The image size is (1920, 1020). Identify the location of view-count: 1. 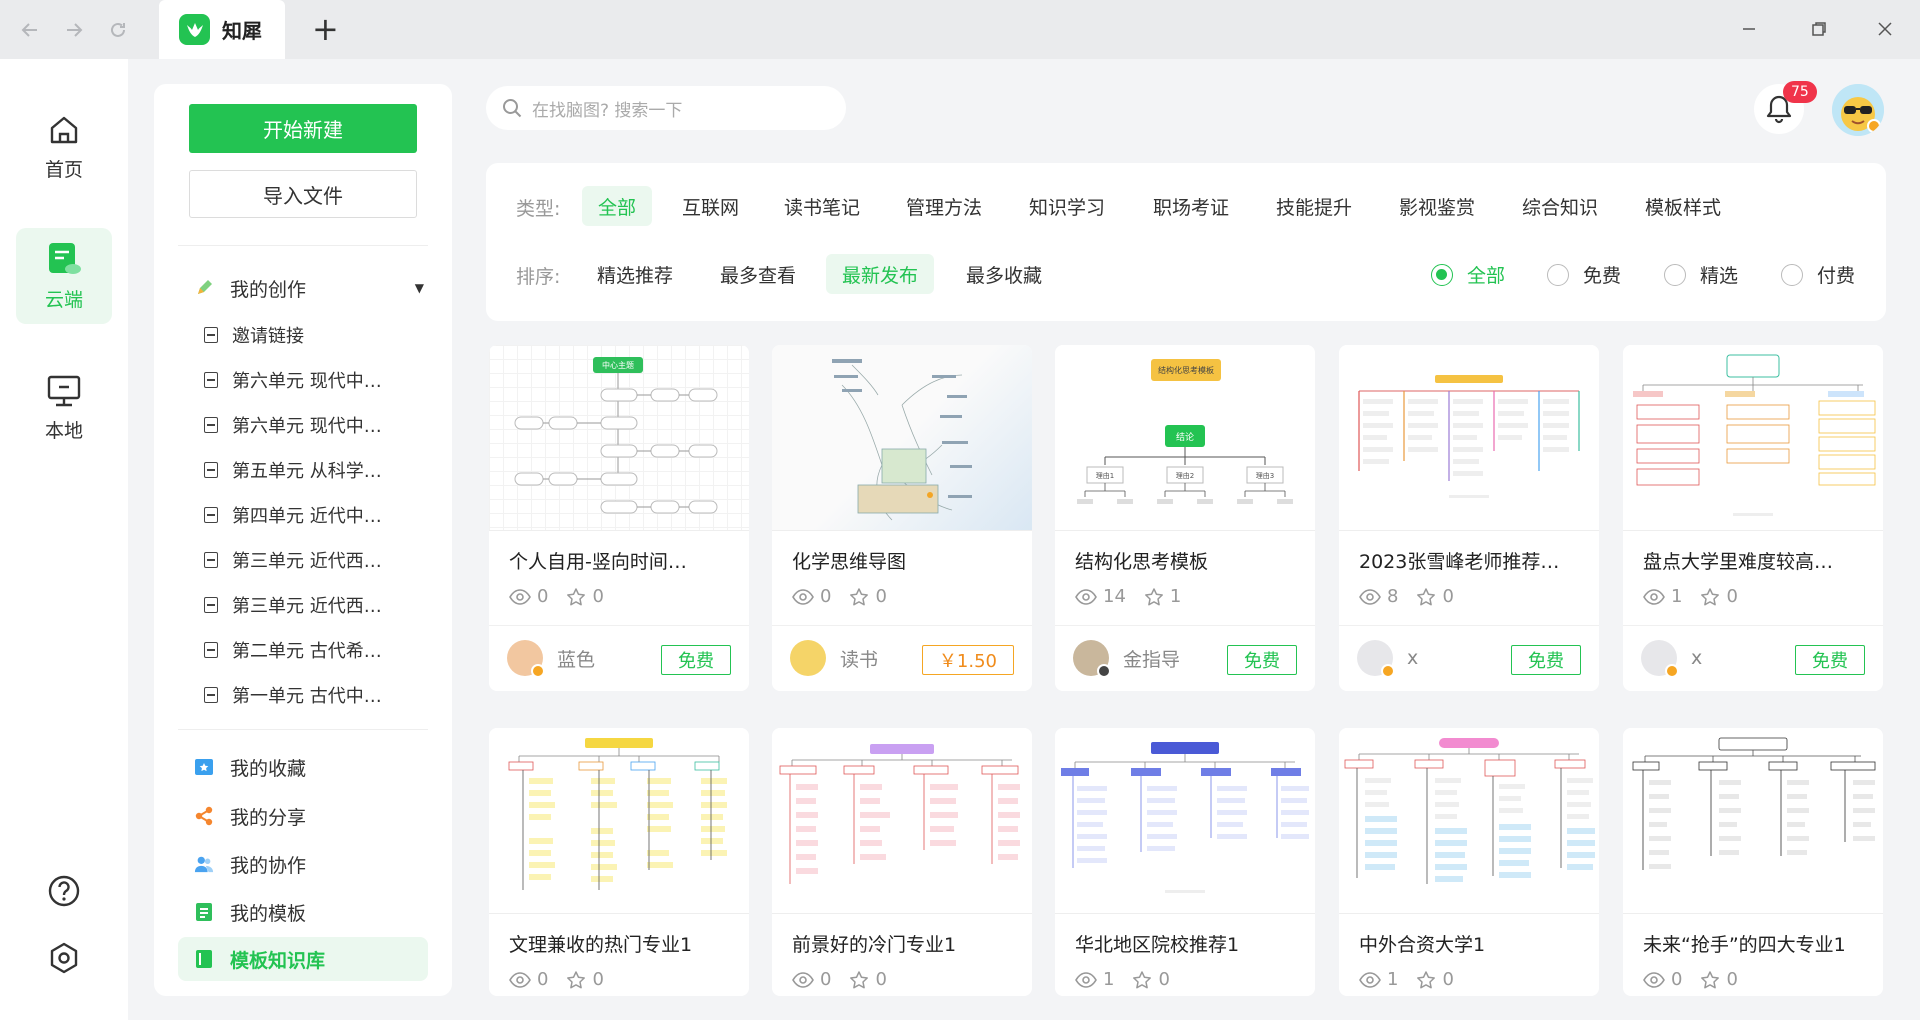
(1393, 979).